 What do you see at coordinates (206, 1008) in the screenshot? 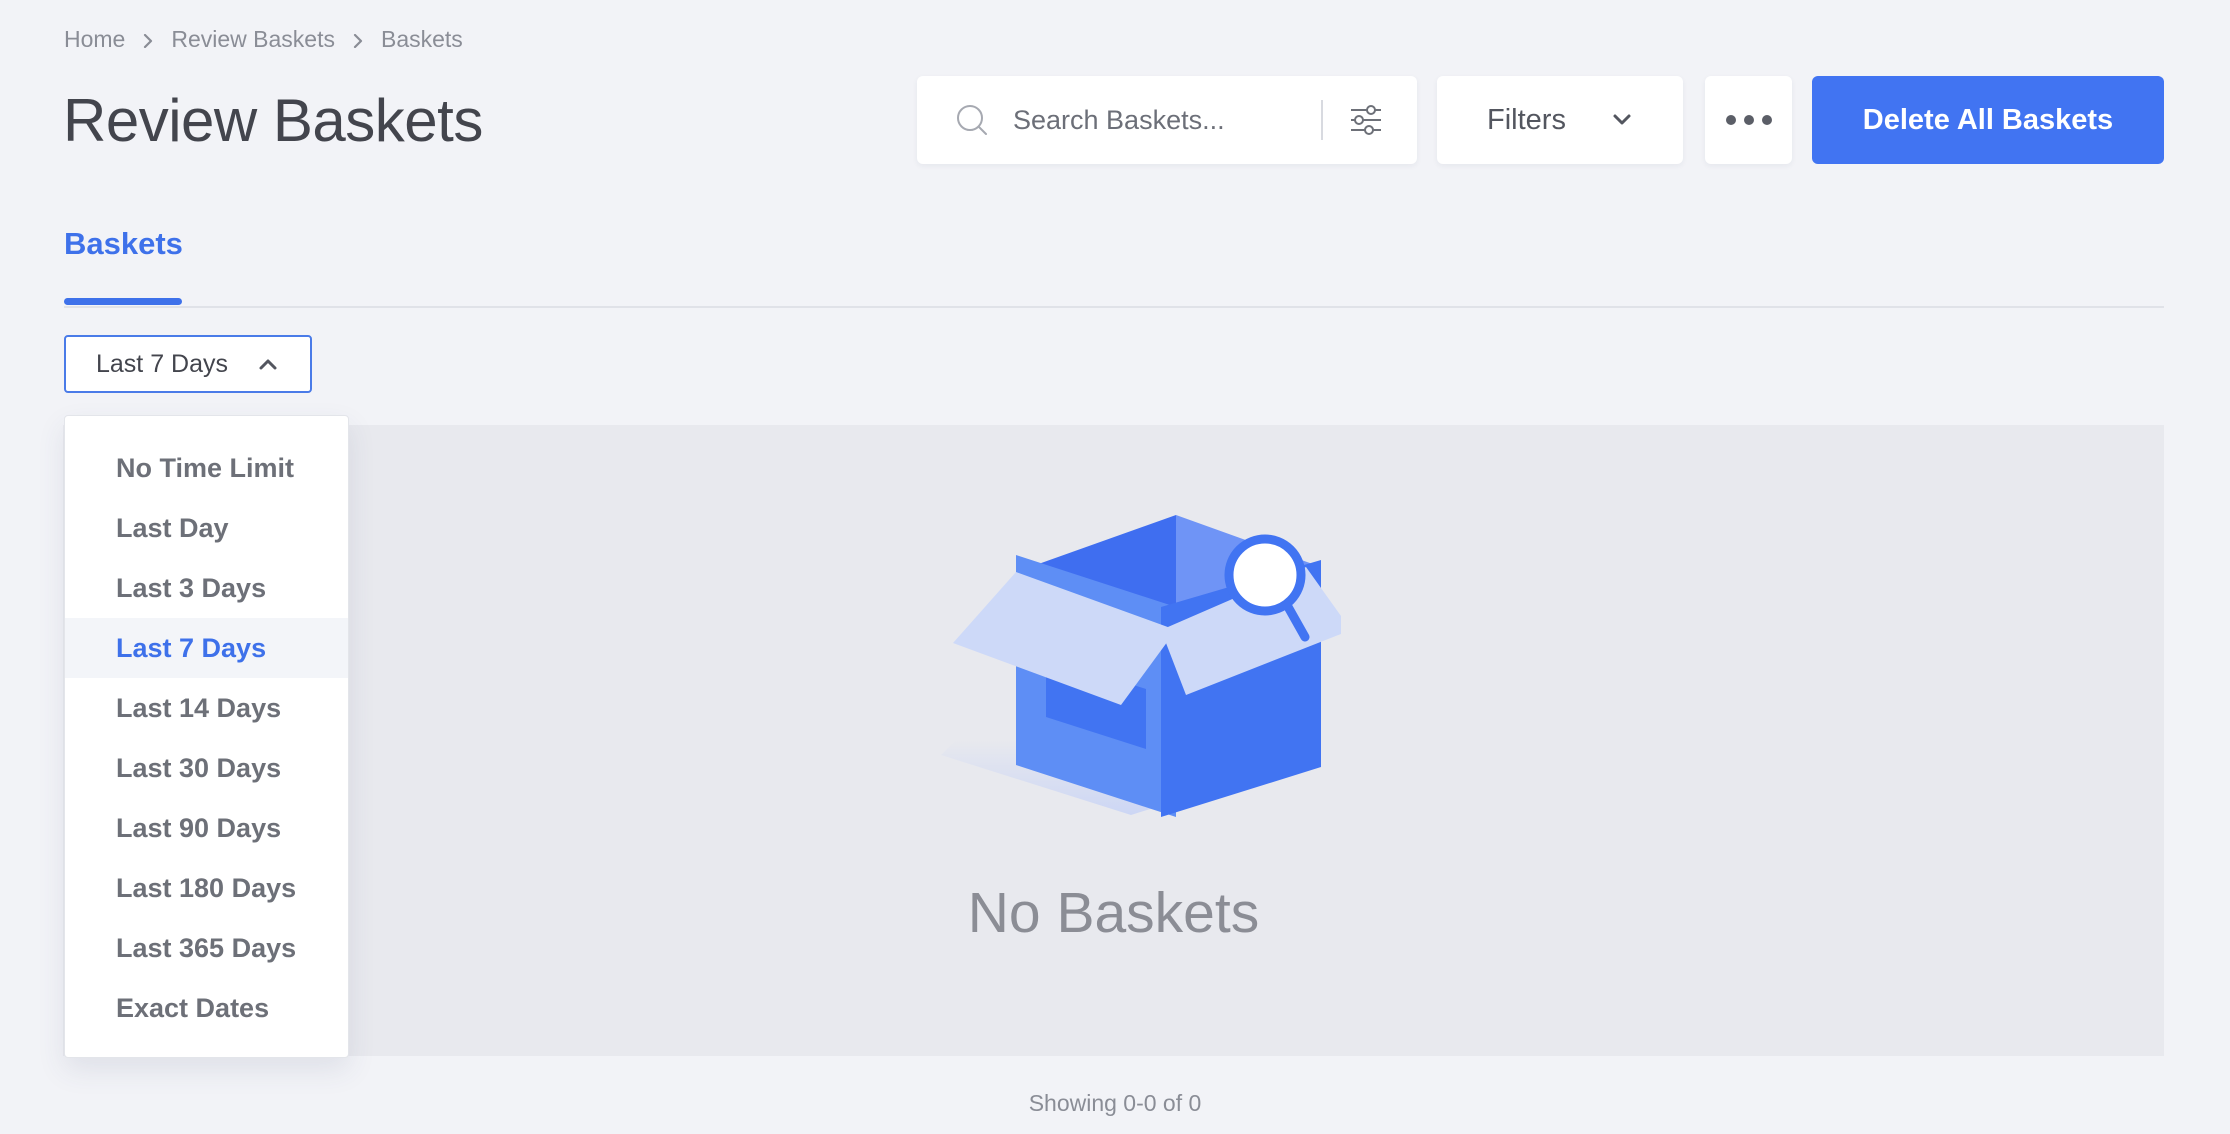
I see `time-option-exact-dates: Exact Dates` at bounding box center [206, 1008].